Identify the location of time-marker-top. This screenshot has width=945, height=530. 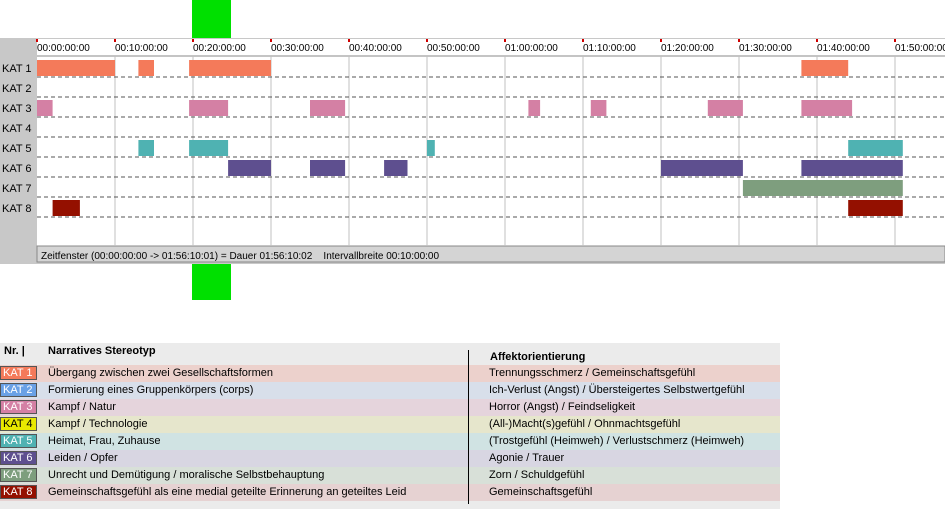
(211, 19).